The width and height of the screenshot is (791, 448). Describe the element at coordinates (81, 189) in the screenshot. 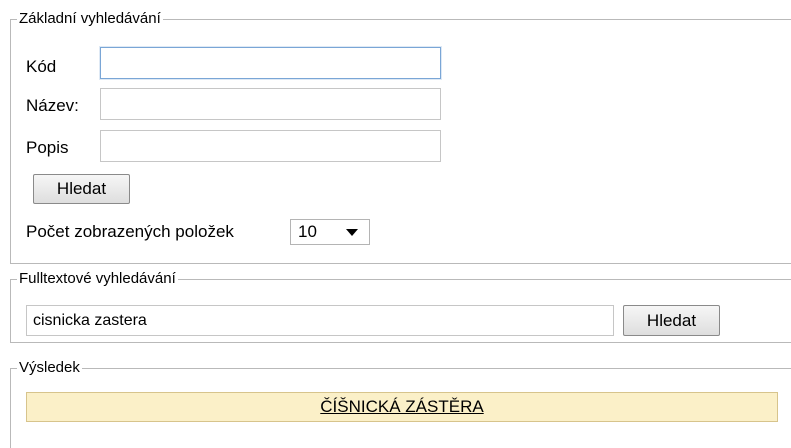

I see `basic-search-button: Hledat` at that location.